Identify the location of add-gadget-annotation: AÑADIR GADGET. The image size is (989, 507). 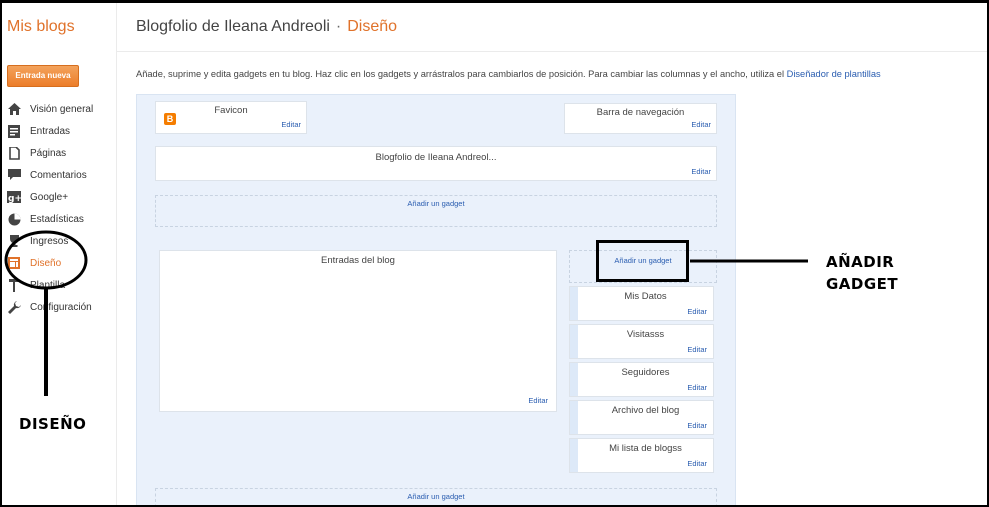
(862, 273).